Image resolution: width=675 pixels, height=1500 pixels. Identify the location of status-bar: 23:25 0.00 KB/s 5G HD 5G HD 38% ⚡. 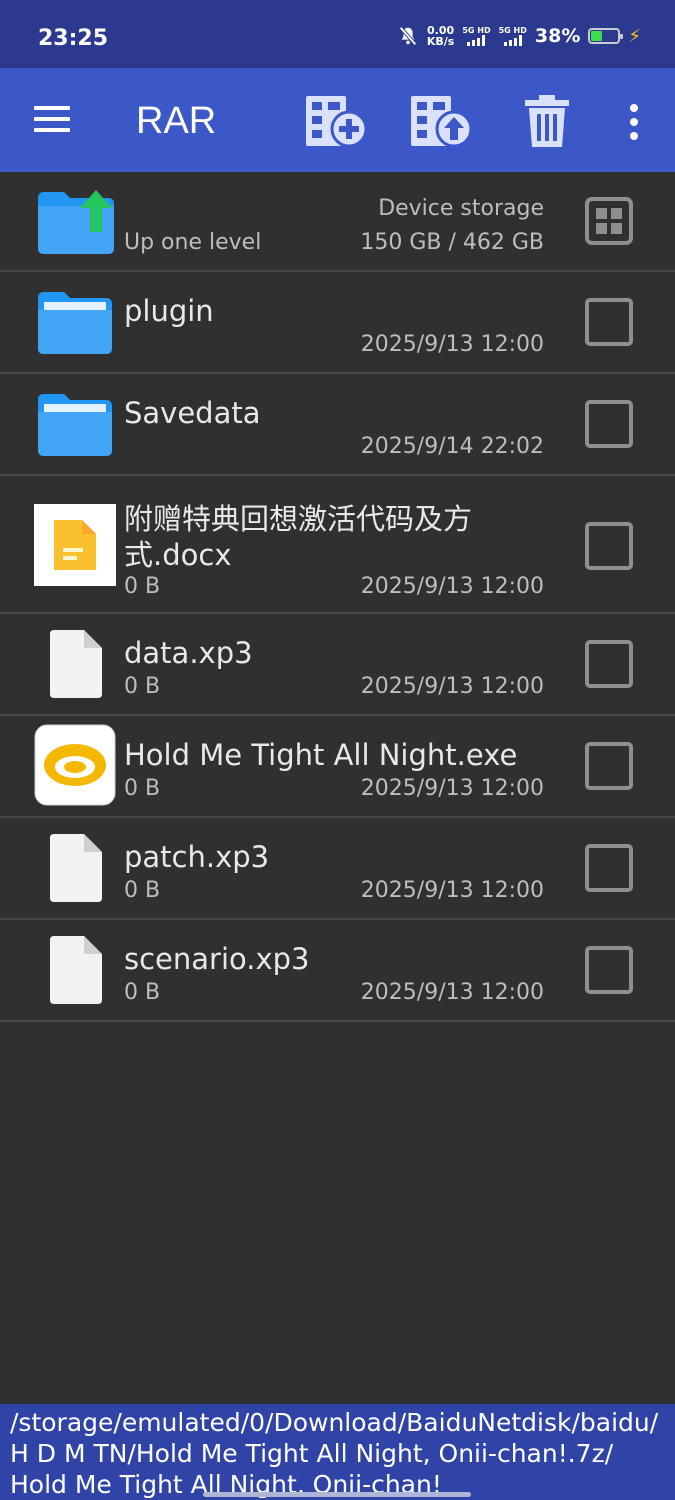
(337, 34).